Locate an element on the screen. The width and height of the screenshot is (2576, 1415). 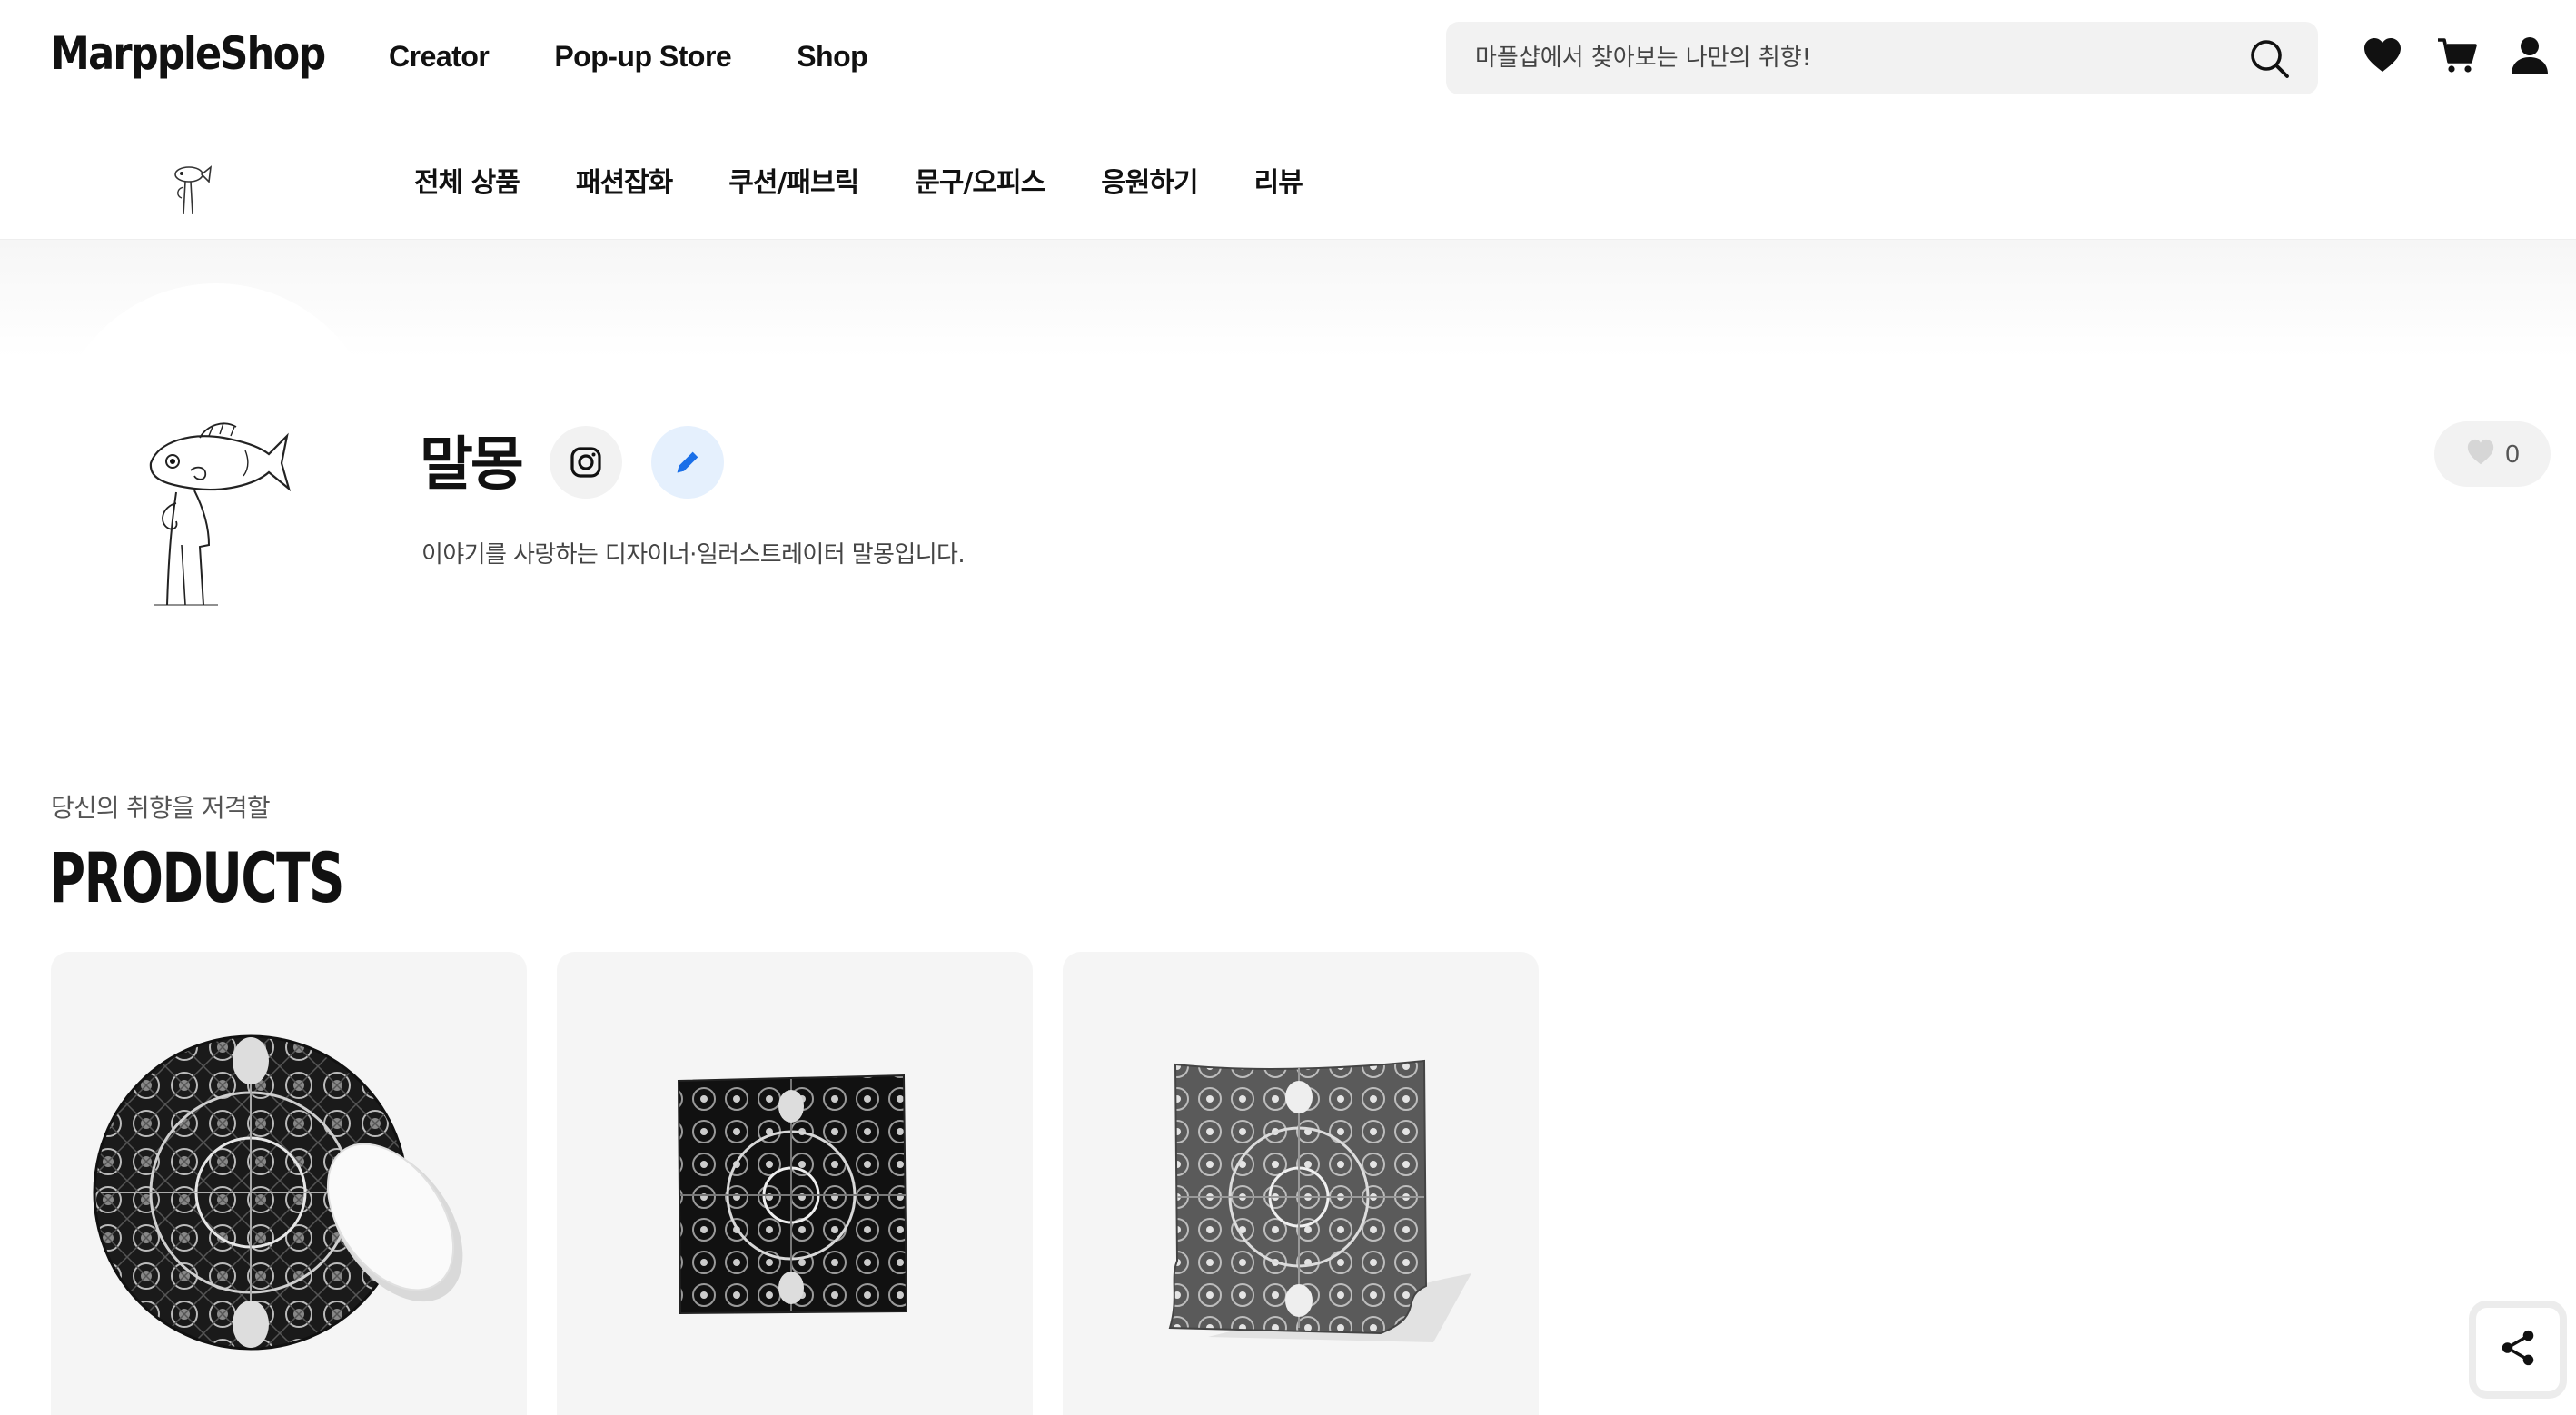
products-subtitle: 당신의 취향을 저격할 is located at coordinates (161, 808).